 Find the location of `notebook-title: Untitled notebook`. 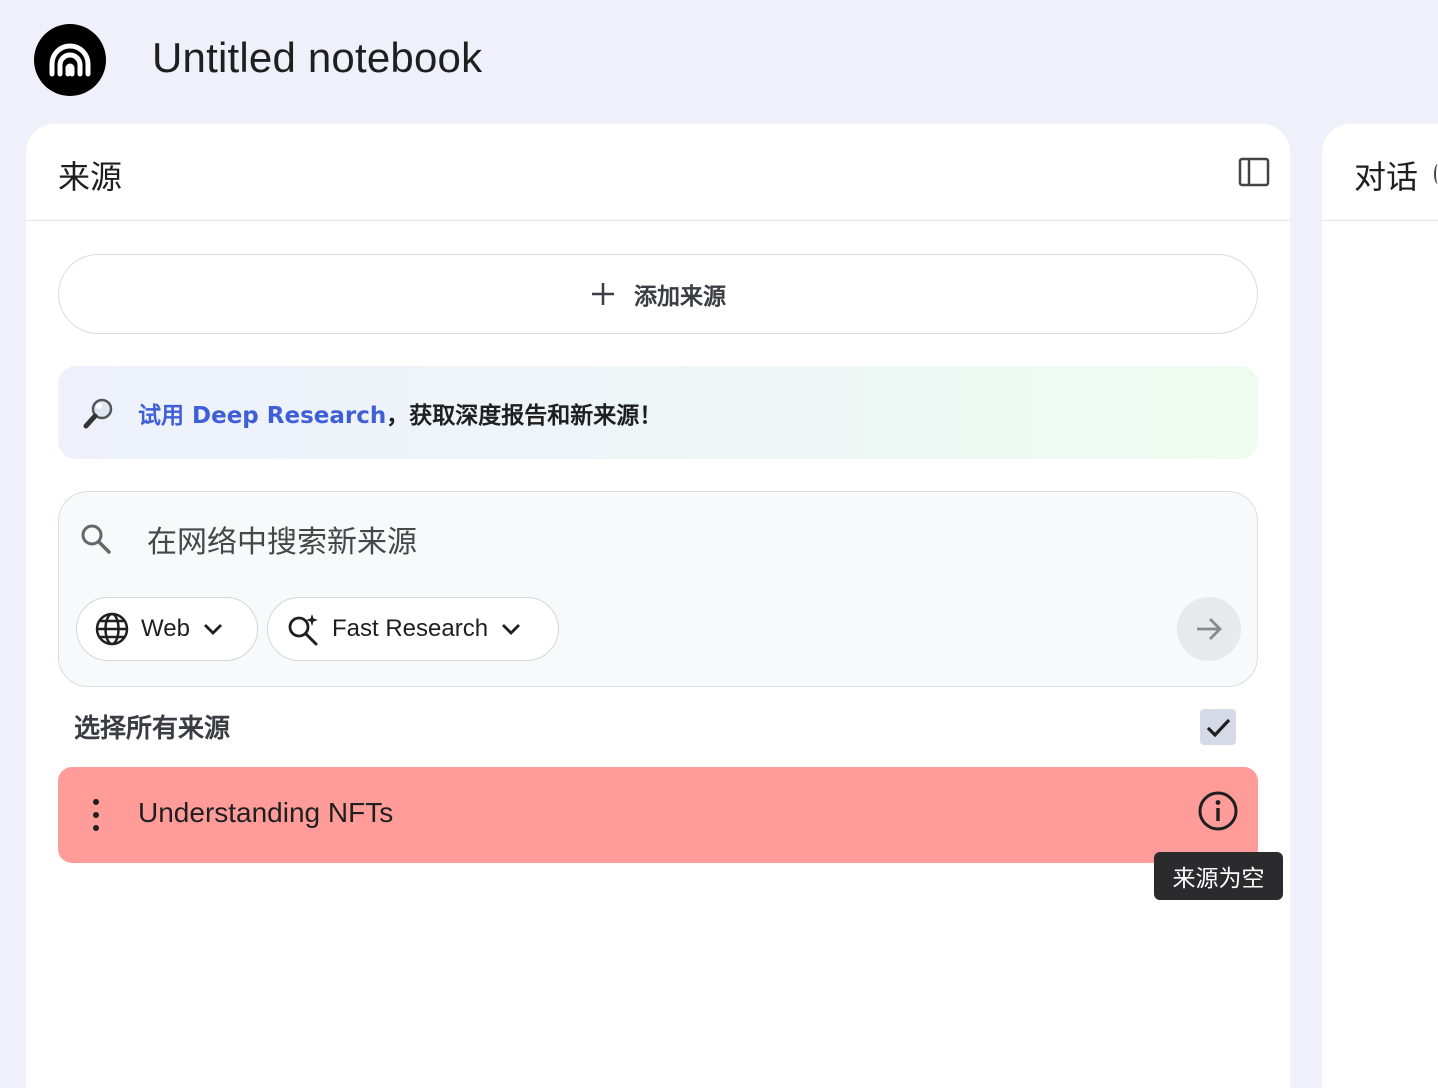

notebook-title: Untitled notebook is located at coordinates (317, 58).